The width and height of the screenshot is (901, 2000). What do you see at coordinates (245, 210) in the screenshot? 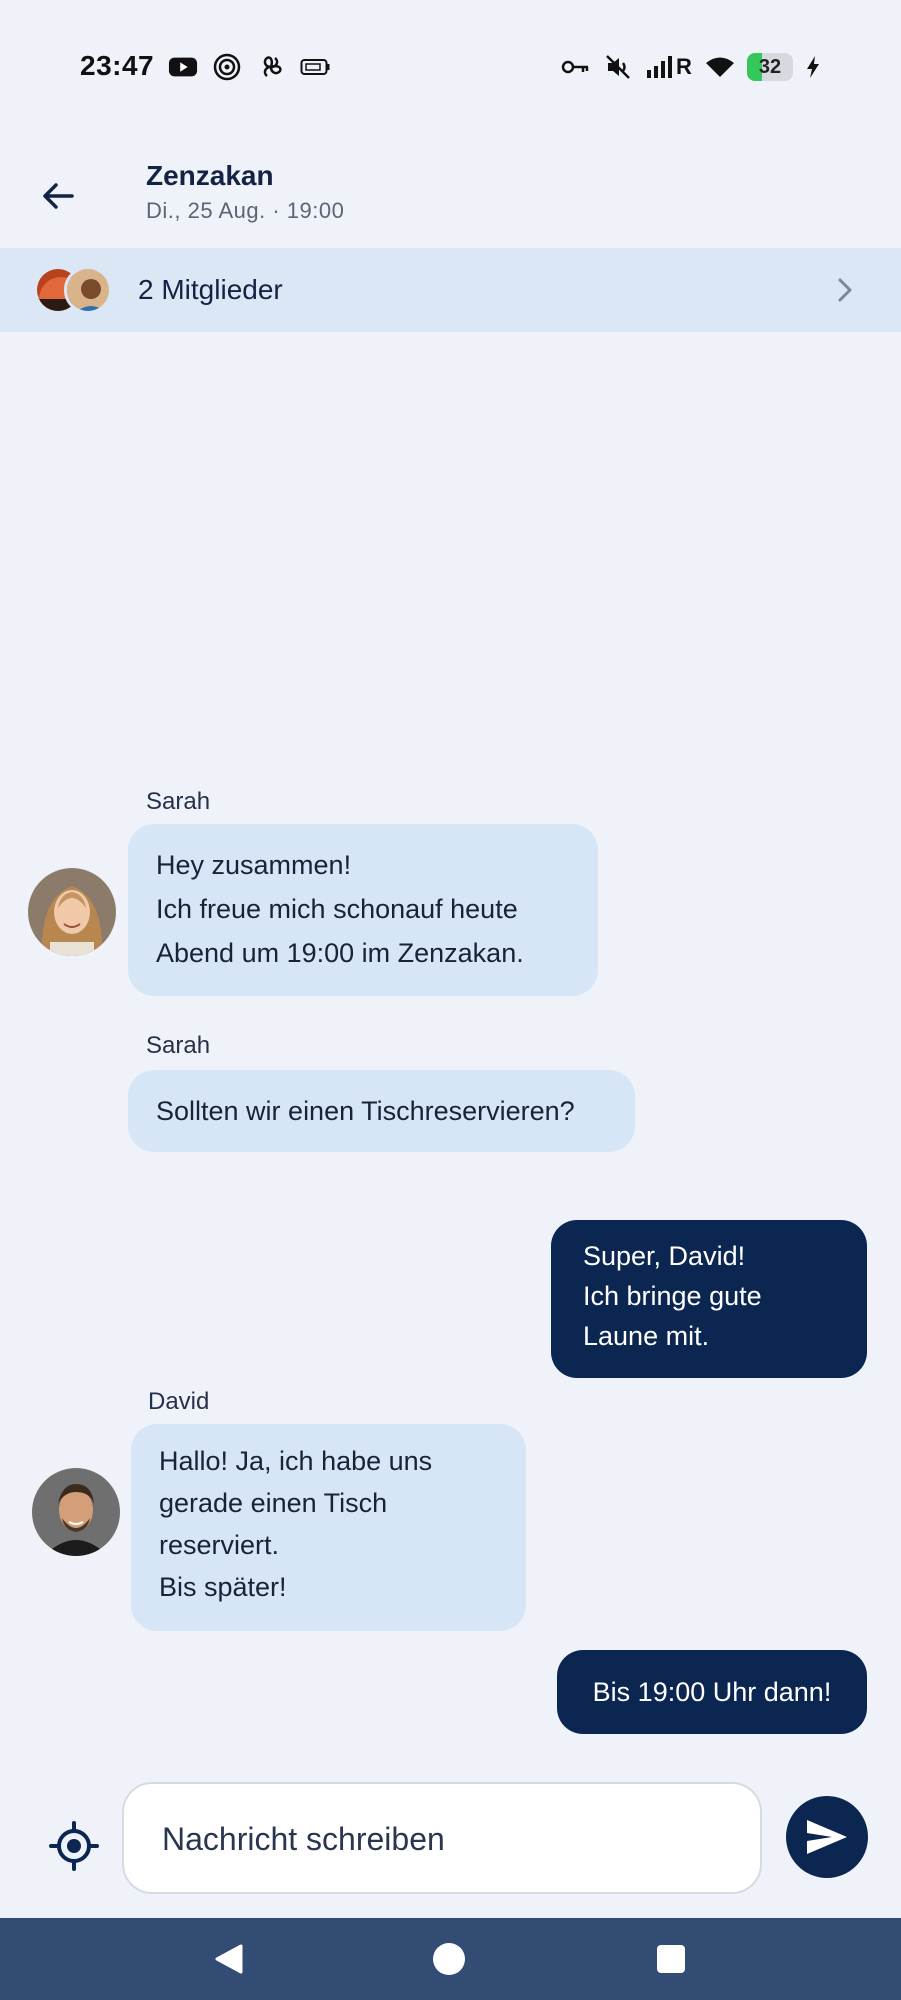
I see `chat-subtitle: Di., 25 Aug. · 19:00` at bounding box center [245, 210].